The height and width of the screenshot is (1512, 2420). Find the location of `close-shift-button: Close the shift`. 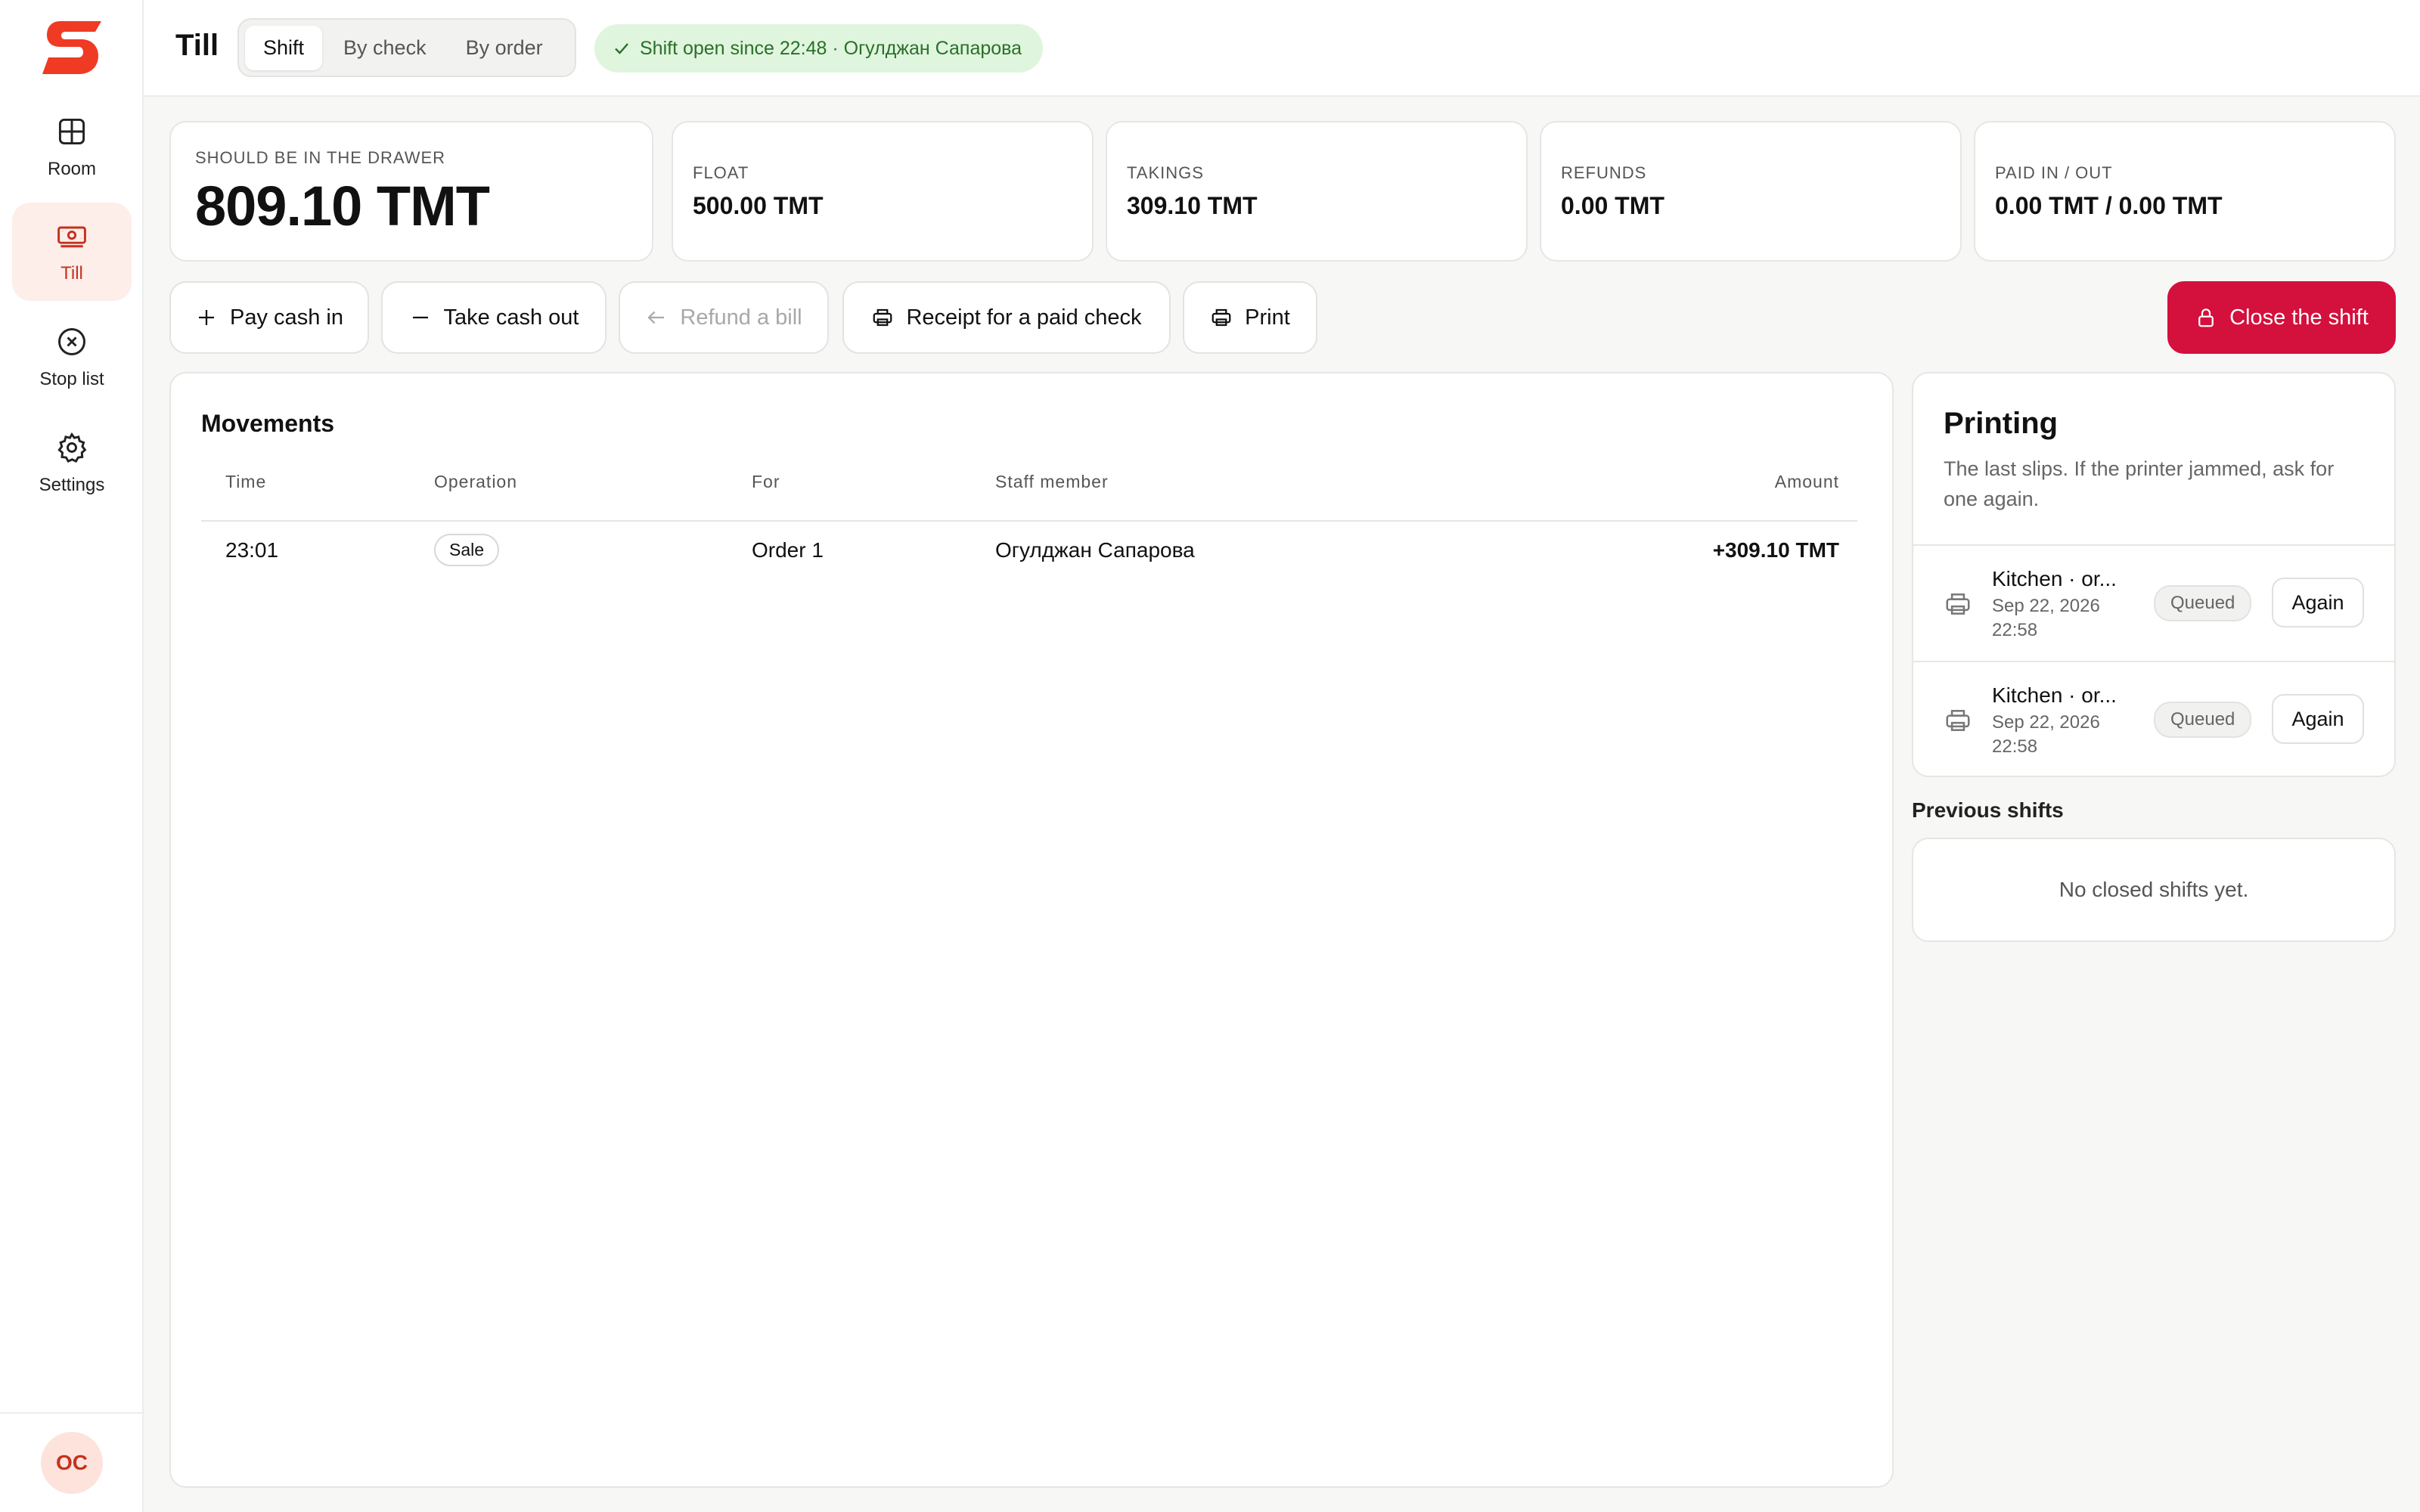

close-shift-button: Close the shift is located at coordinates (2281, 317).